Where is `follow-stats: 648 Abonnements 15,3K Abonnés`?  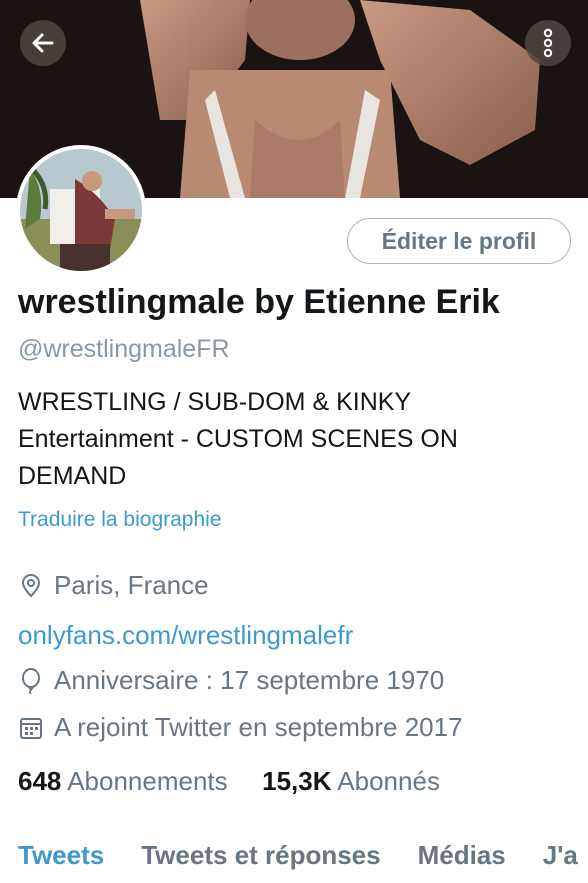
follow-stats: 648 Abonnements 15,3K Abonnés is located at coordinates (229, 781).